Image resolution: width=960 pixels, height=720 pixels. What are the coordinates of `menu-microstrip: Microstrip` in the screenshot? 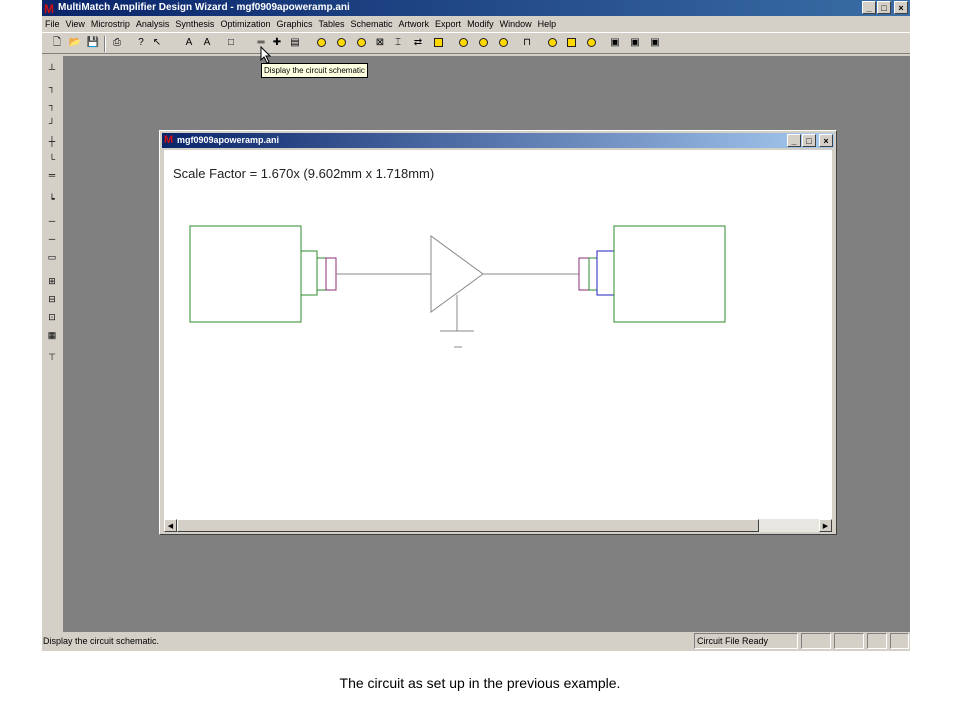 It's located at (110, 24).